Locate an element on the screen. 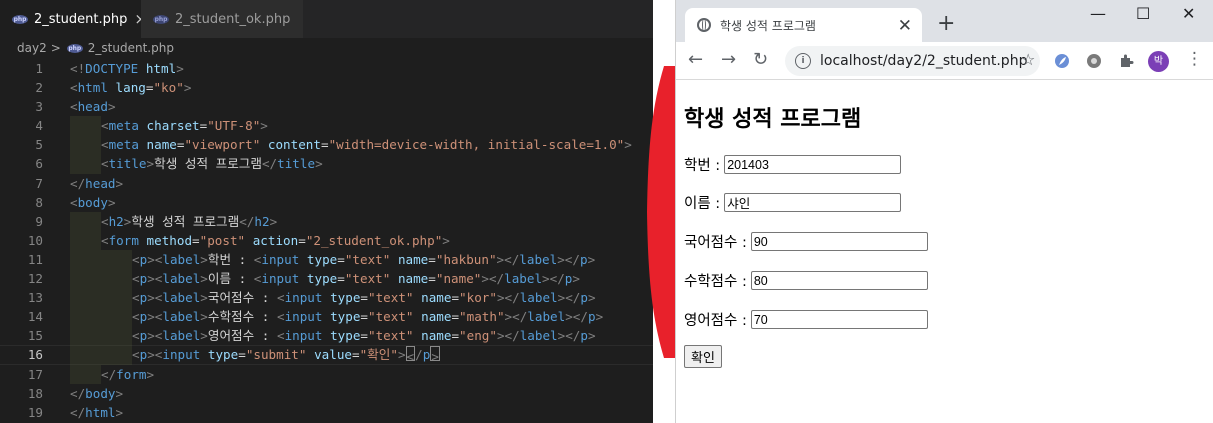 The image size is (1213, 423). line-number: 19 is located at coordinates (35, 412).